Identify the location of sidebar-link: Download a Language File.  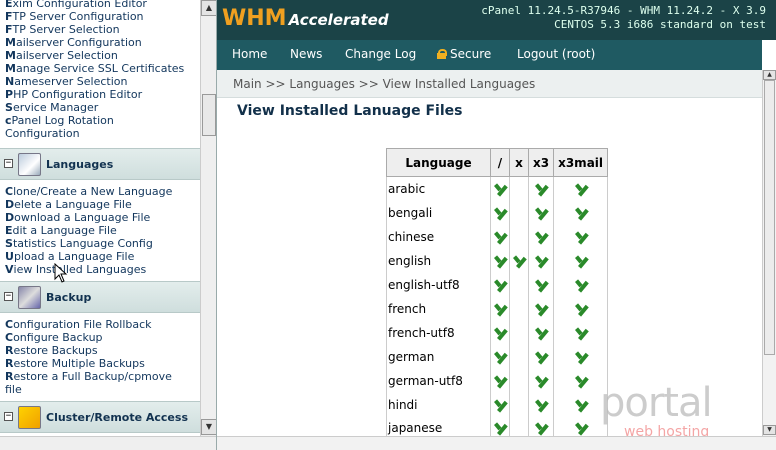
(100, 217).